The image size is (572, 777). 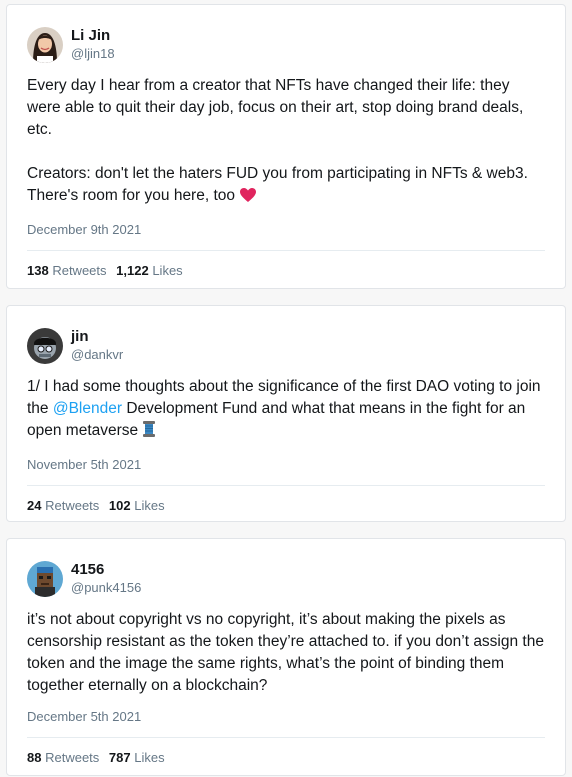 I want to click on heart-emoji-icon, so click(x=248, y=198).